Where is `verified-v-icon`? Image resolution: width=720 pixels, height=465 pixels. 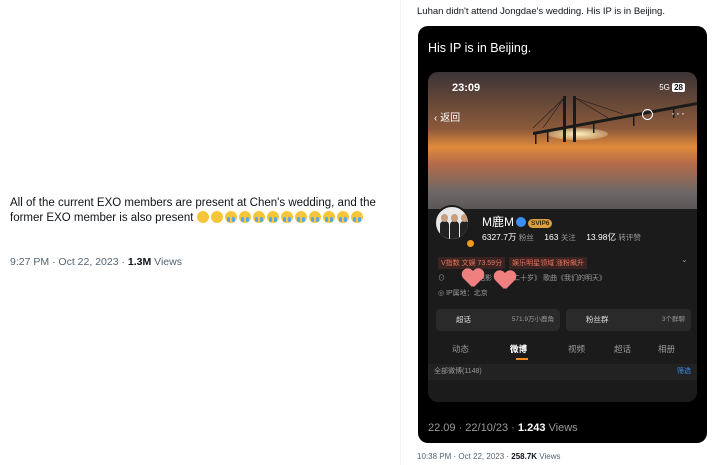 verified-v-icon is located at coordinates (470, 243).